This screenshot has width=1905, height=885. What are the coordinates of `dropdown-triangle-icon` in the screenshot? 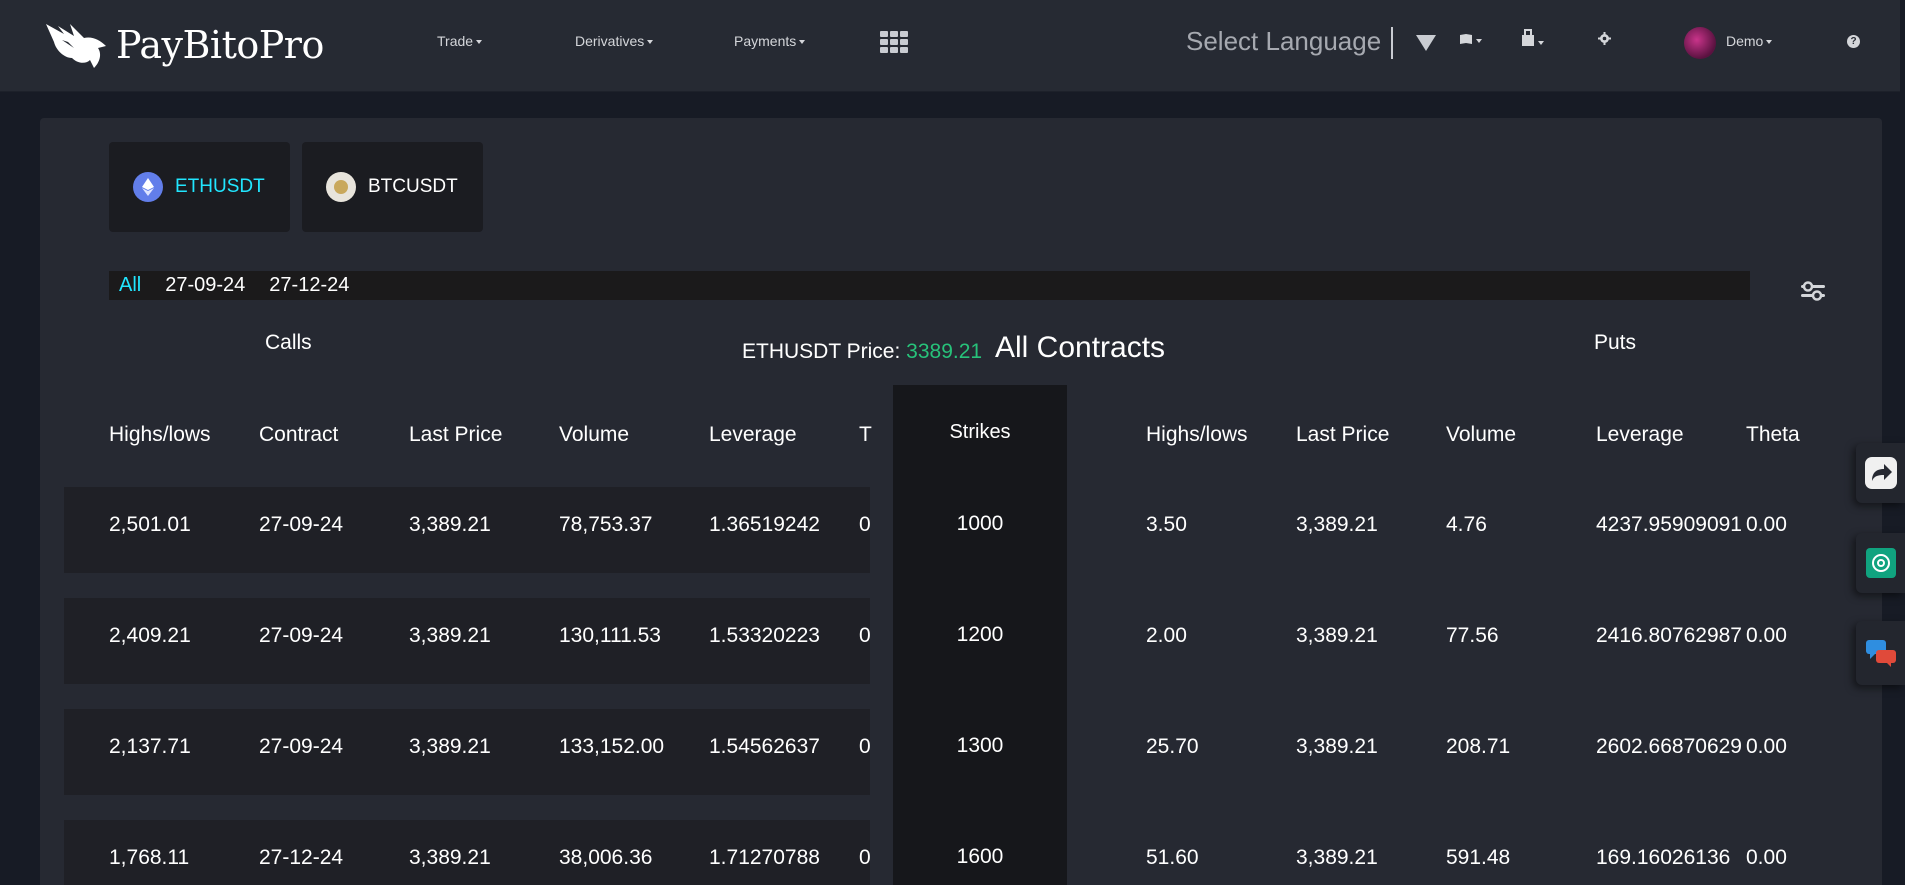 It's located at (1426, 43).